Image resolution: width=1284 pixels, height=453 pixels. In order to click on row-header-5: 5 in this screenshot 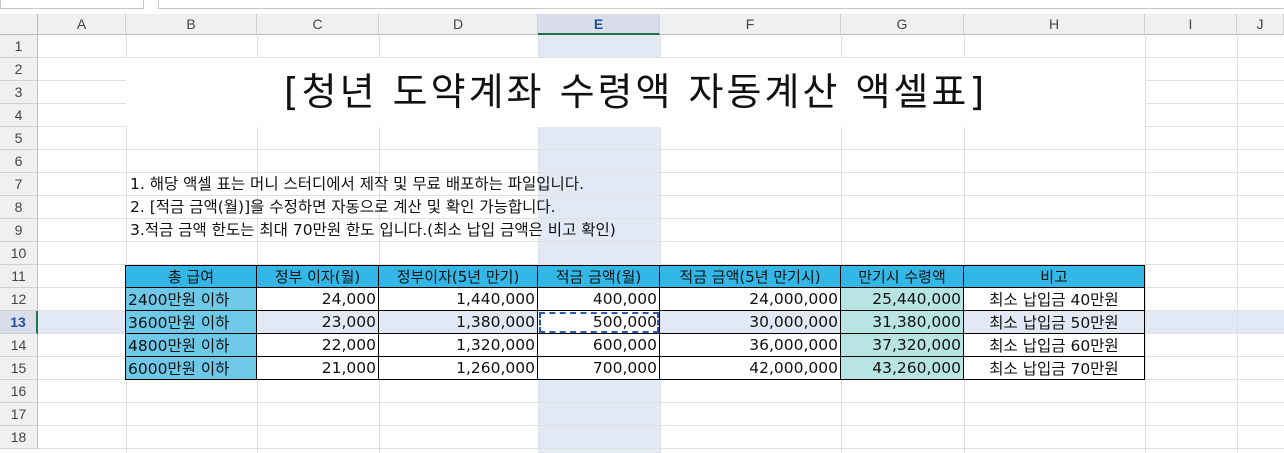, I will do `click(19, 138)`.